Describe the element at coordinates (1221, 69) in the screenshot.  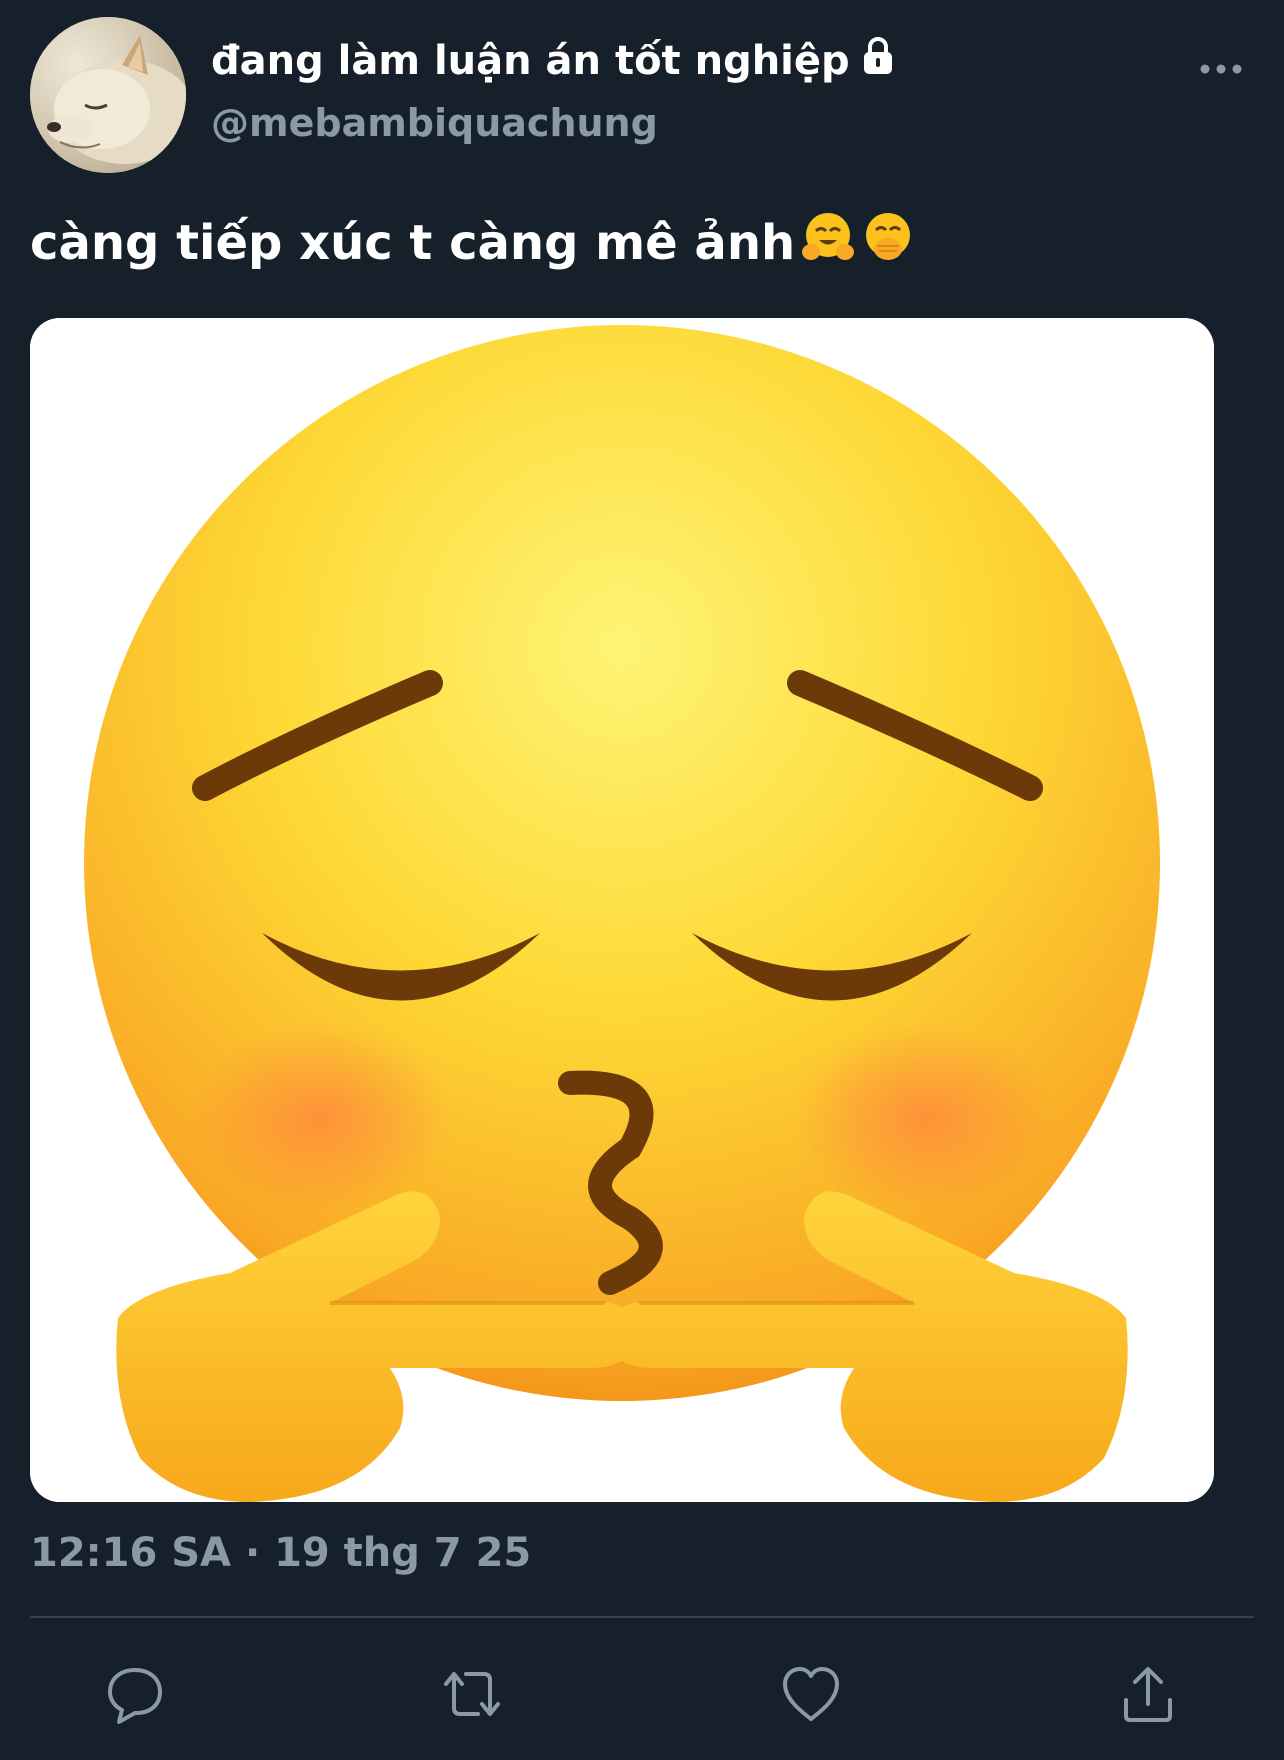
I see `more-options-icon` at that location.